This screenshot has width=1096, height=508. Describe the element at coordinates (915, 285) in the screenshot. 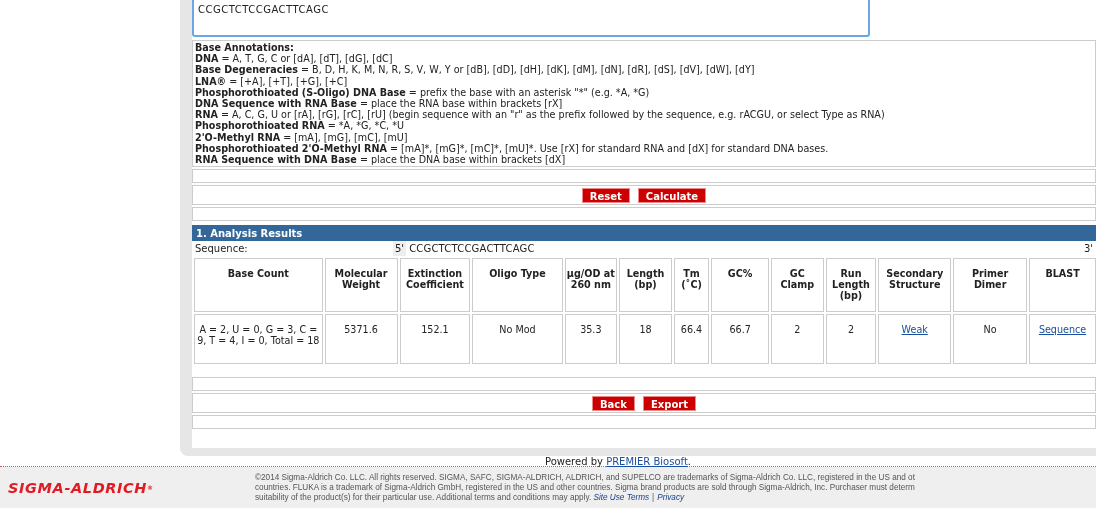

I see `column-header: Secondary Structure` at that location.